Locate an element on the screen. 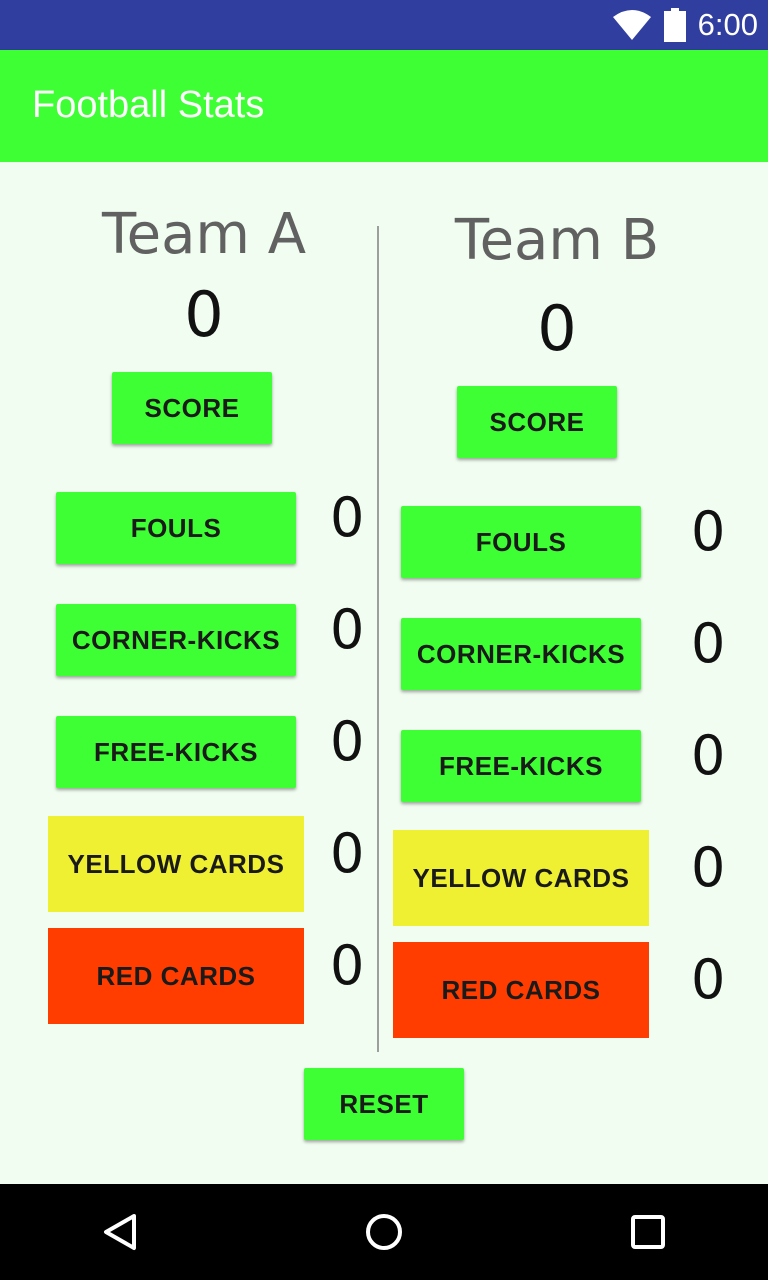  team-a-score-button: SCORE is located at coordinates (192, 408).